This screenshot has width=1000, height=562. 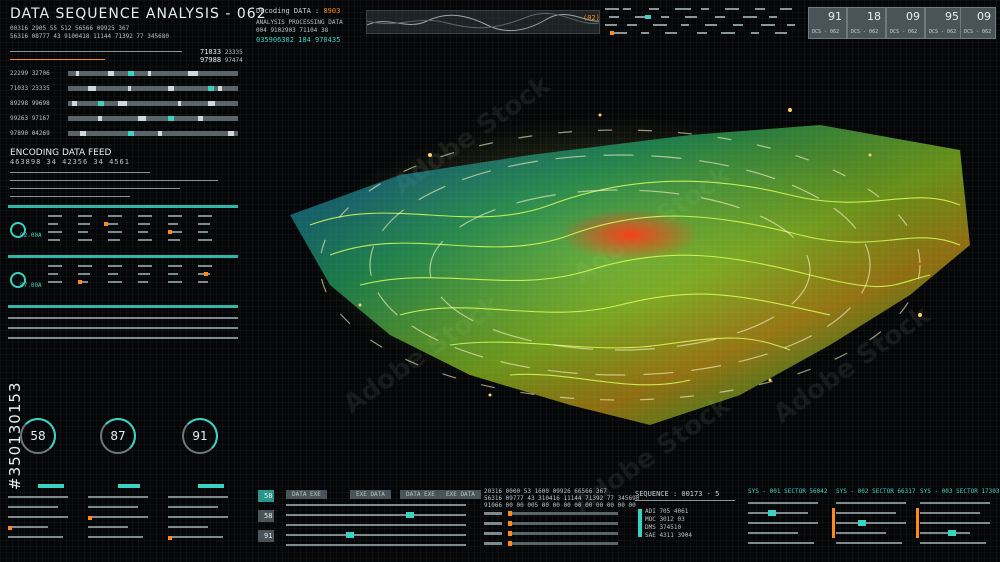 What do you see at coordinates (298, 40) in the screenshot?
I see `decoding-code: 035906302 184 970435` at bounding box center [298, 40].